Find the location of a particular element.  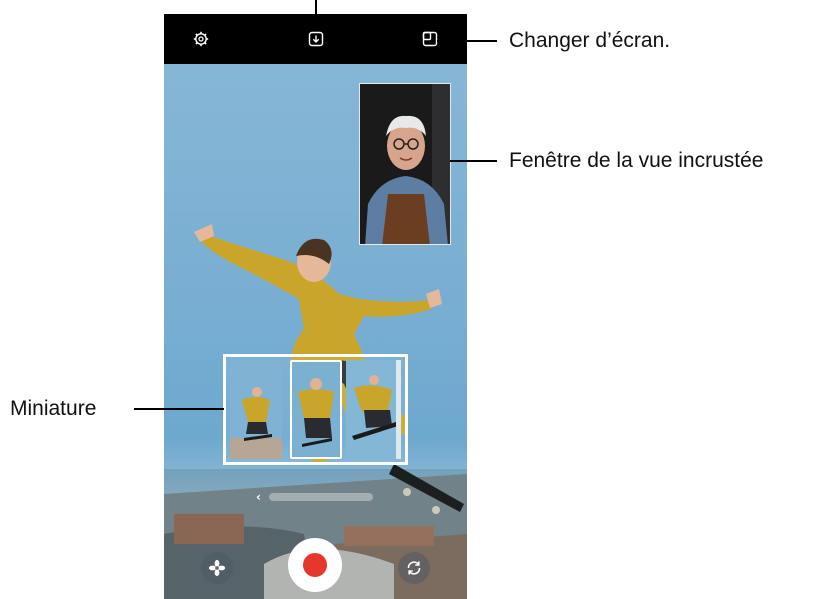

pip-person-image is located at coordinates (405, 164).